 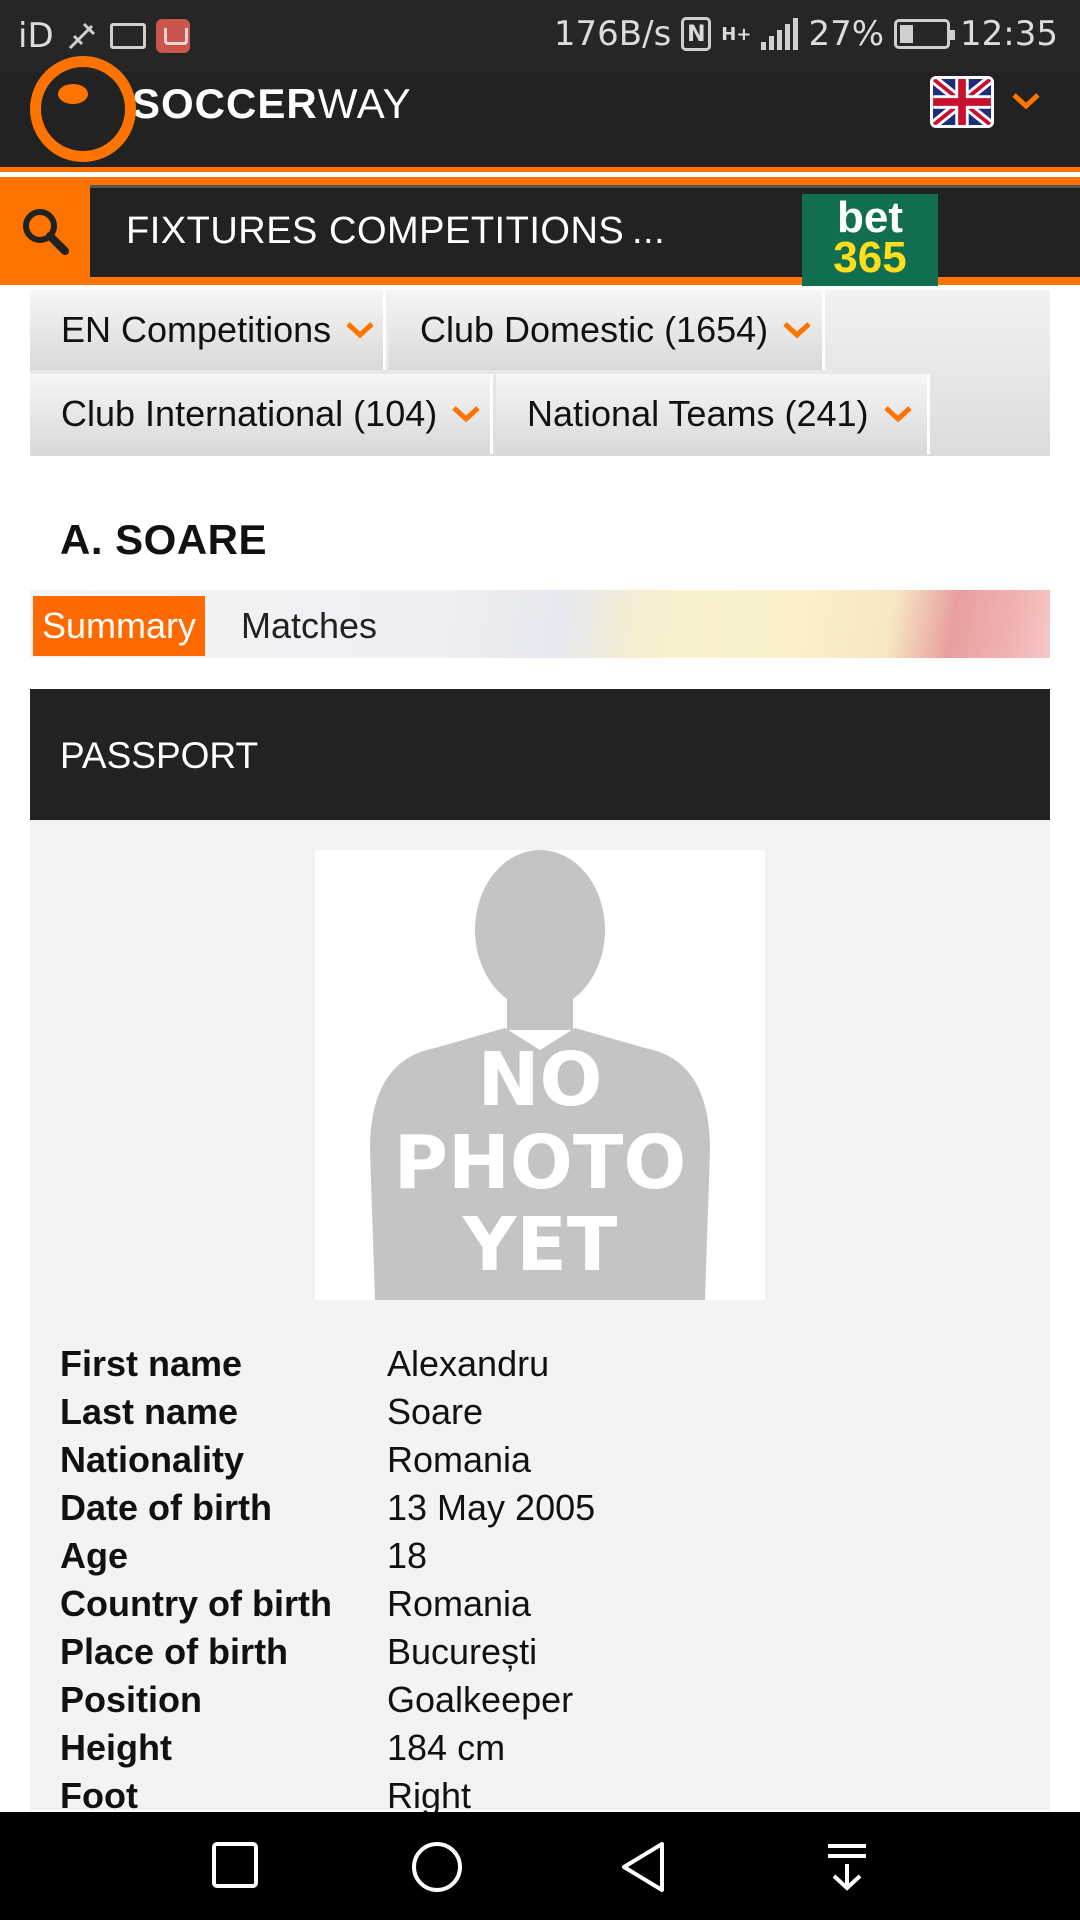 What do you see at coordinates (491, 1507) in the screenshot?
I see `info-value: 13 May 2005` at bounding box center [491, 1507].